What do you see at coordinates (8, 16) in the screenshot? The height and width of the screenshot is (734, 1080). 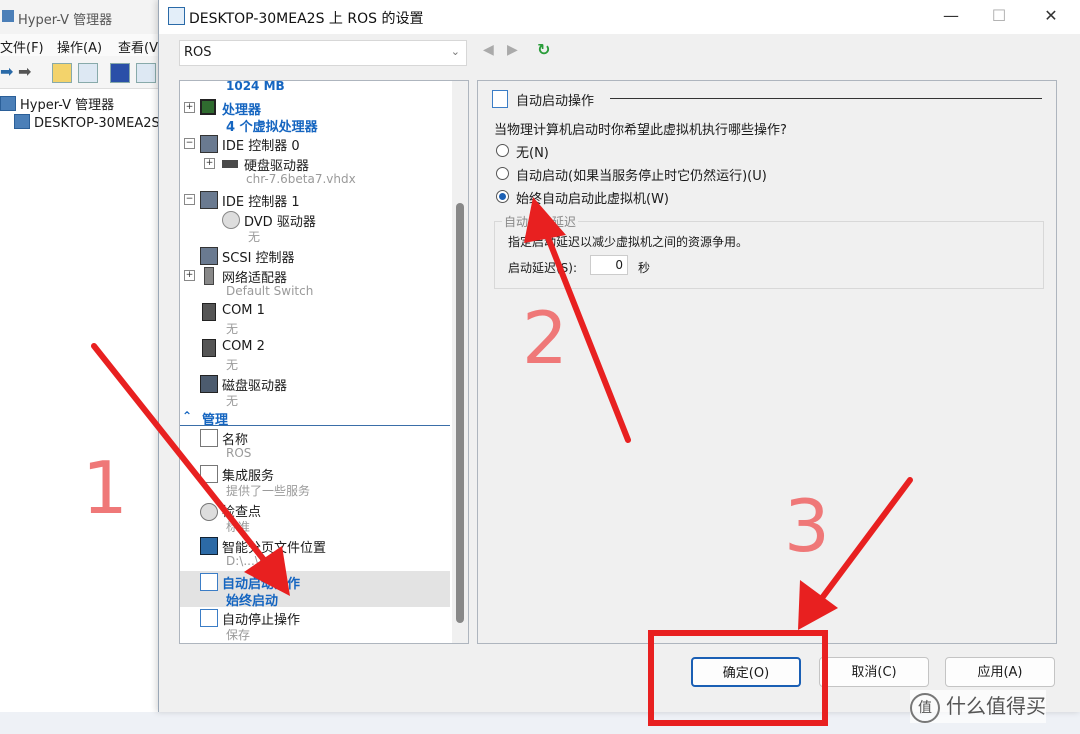 I see `hyperv-icon` at bounding box center [8, 16].